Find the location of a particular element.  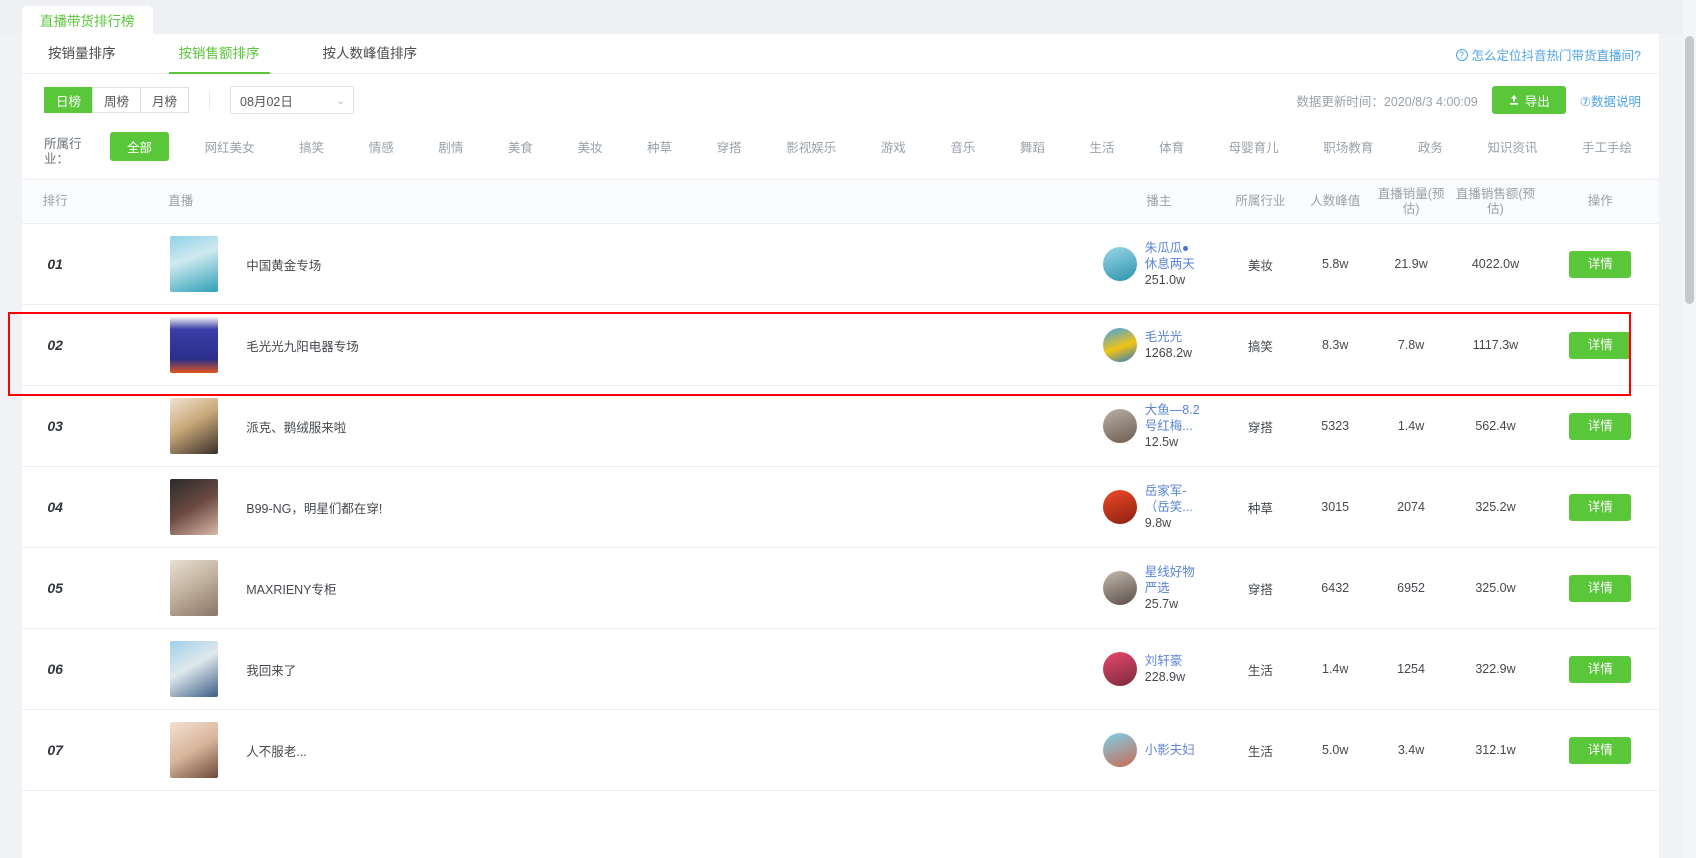

host-name-link: 刘轩豪 is located at coordinates (1165, 661).